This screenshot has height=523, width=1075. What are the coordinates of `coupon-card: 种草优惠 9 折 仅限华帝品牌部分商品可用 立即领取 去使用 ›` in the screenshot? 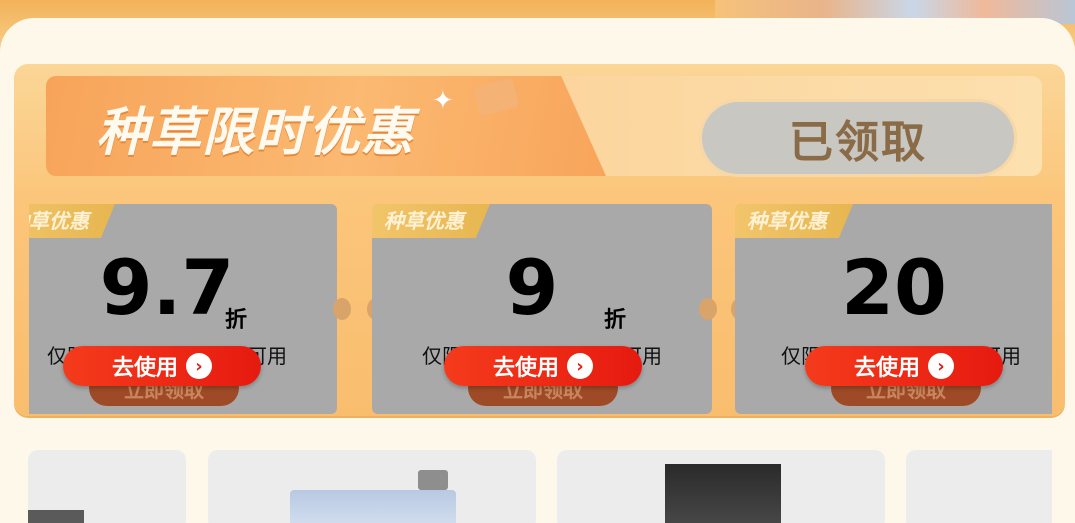 It's located at (542, 309).